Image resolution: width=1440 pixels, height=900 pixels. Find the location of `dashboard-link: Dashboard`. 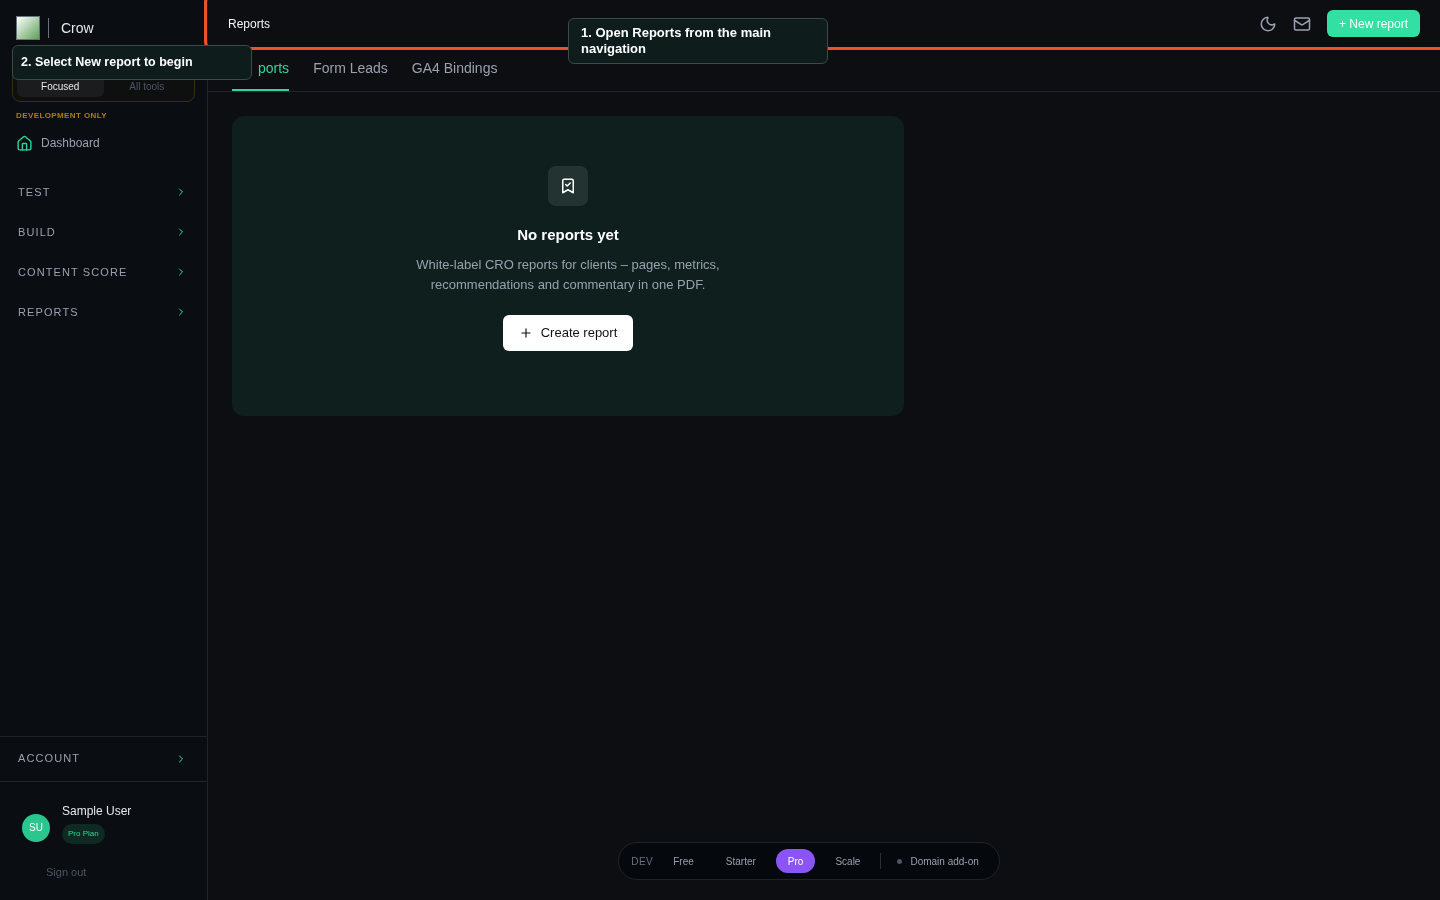

dashboard-link: Dashboard is located at coordinates (103, 143).